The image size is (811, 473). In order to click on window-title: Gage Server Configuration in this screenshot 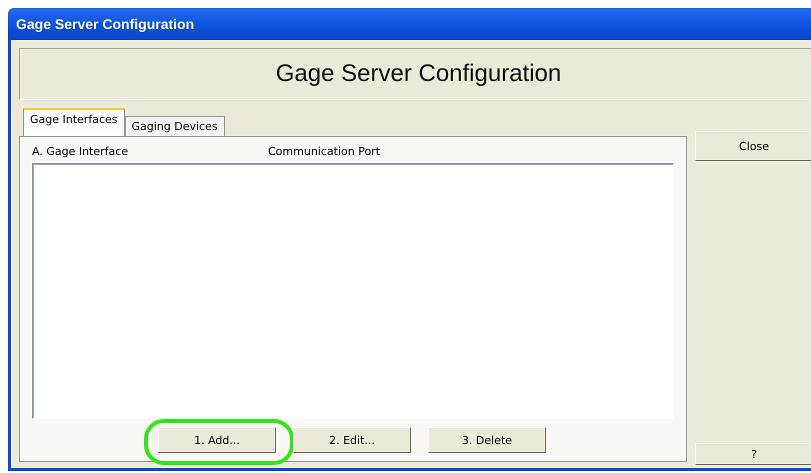, I will do `click(105, 24)`.